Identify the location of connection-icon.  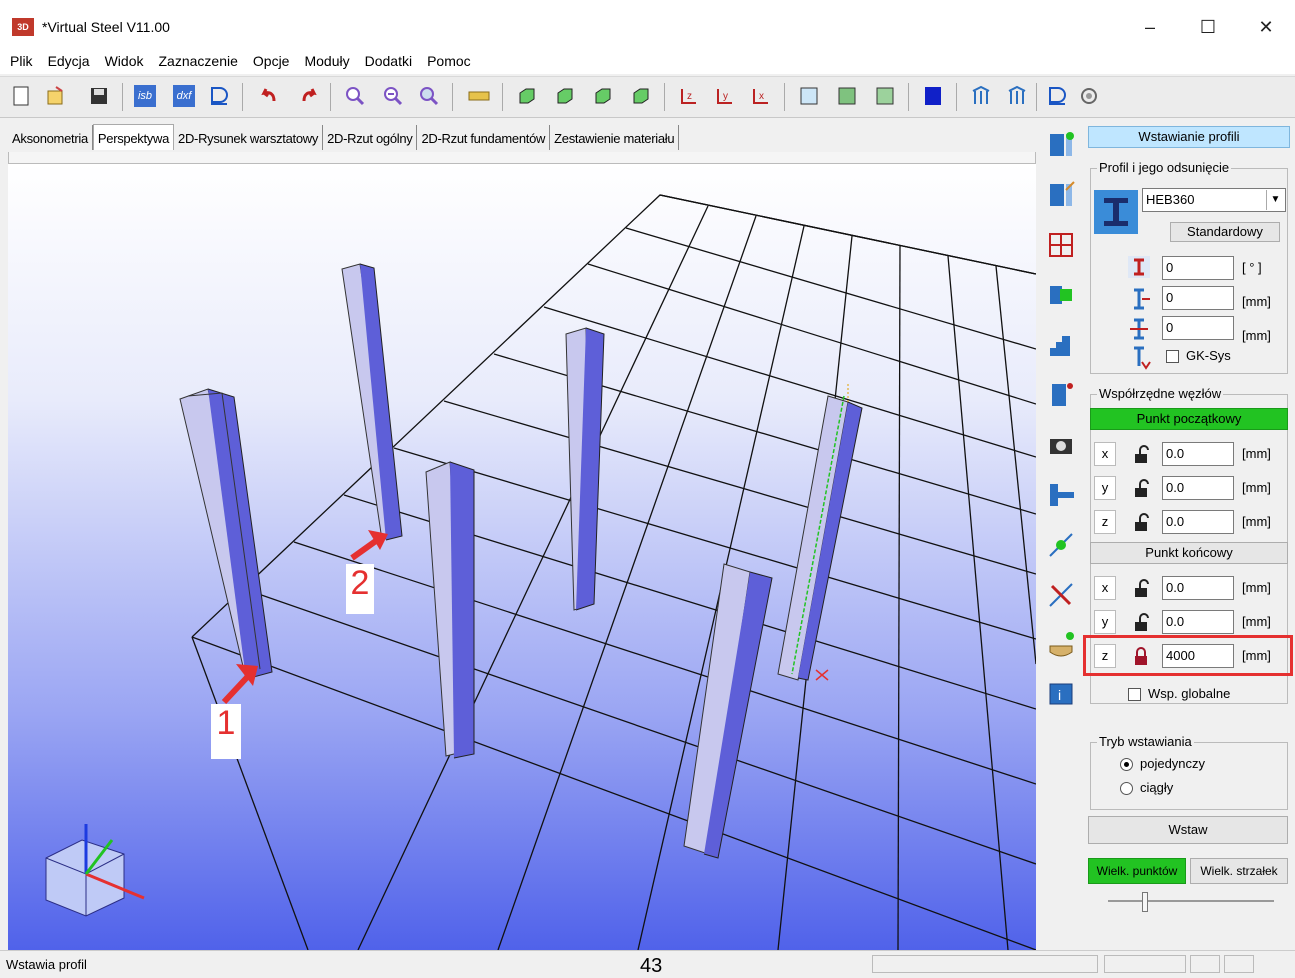
(1061, 495).